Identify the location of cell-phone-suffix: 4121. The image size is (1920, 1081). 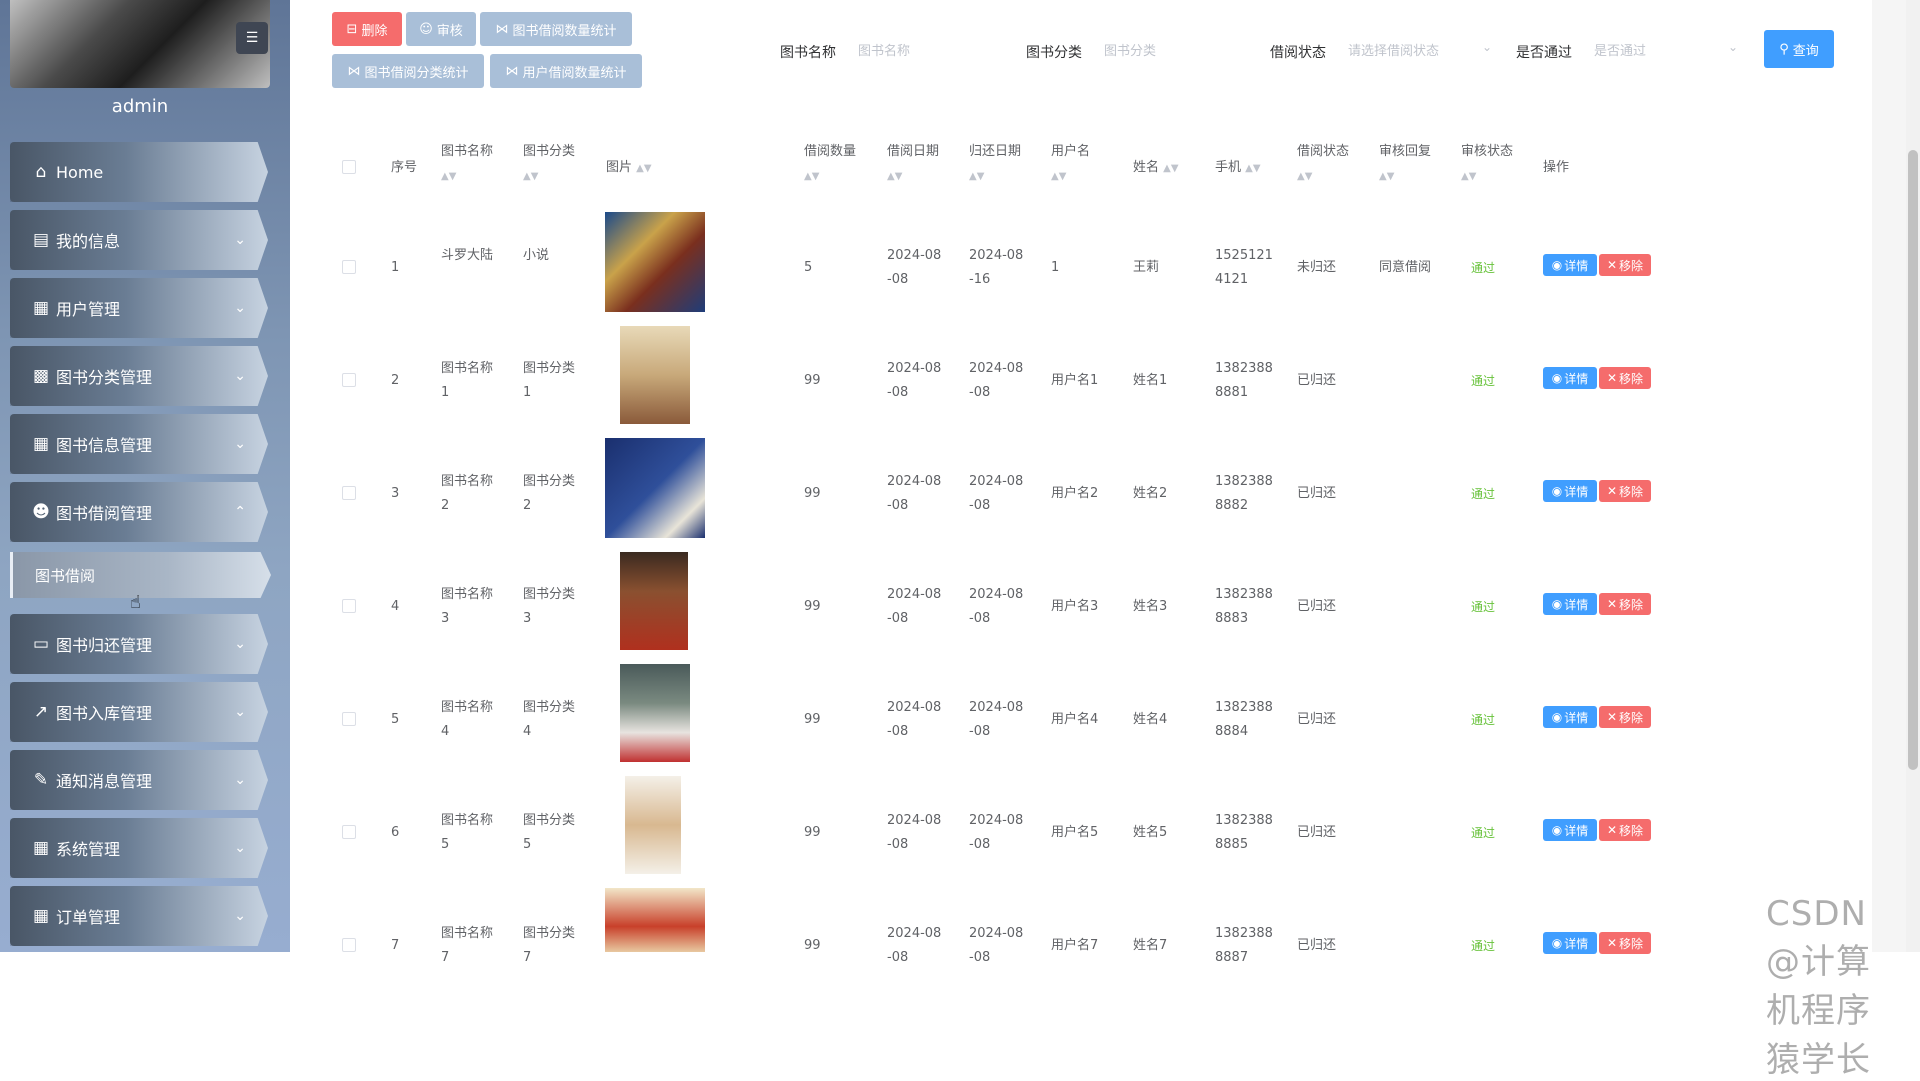
(1232, 279).